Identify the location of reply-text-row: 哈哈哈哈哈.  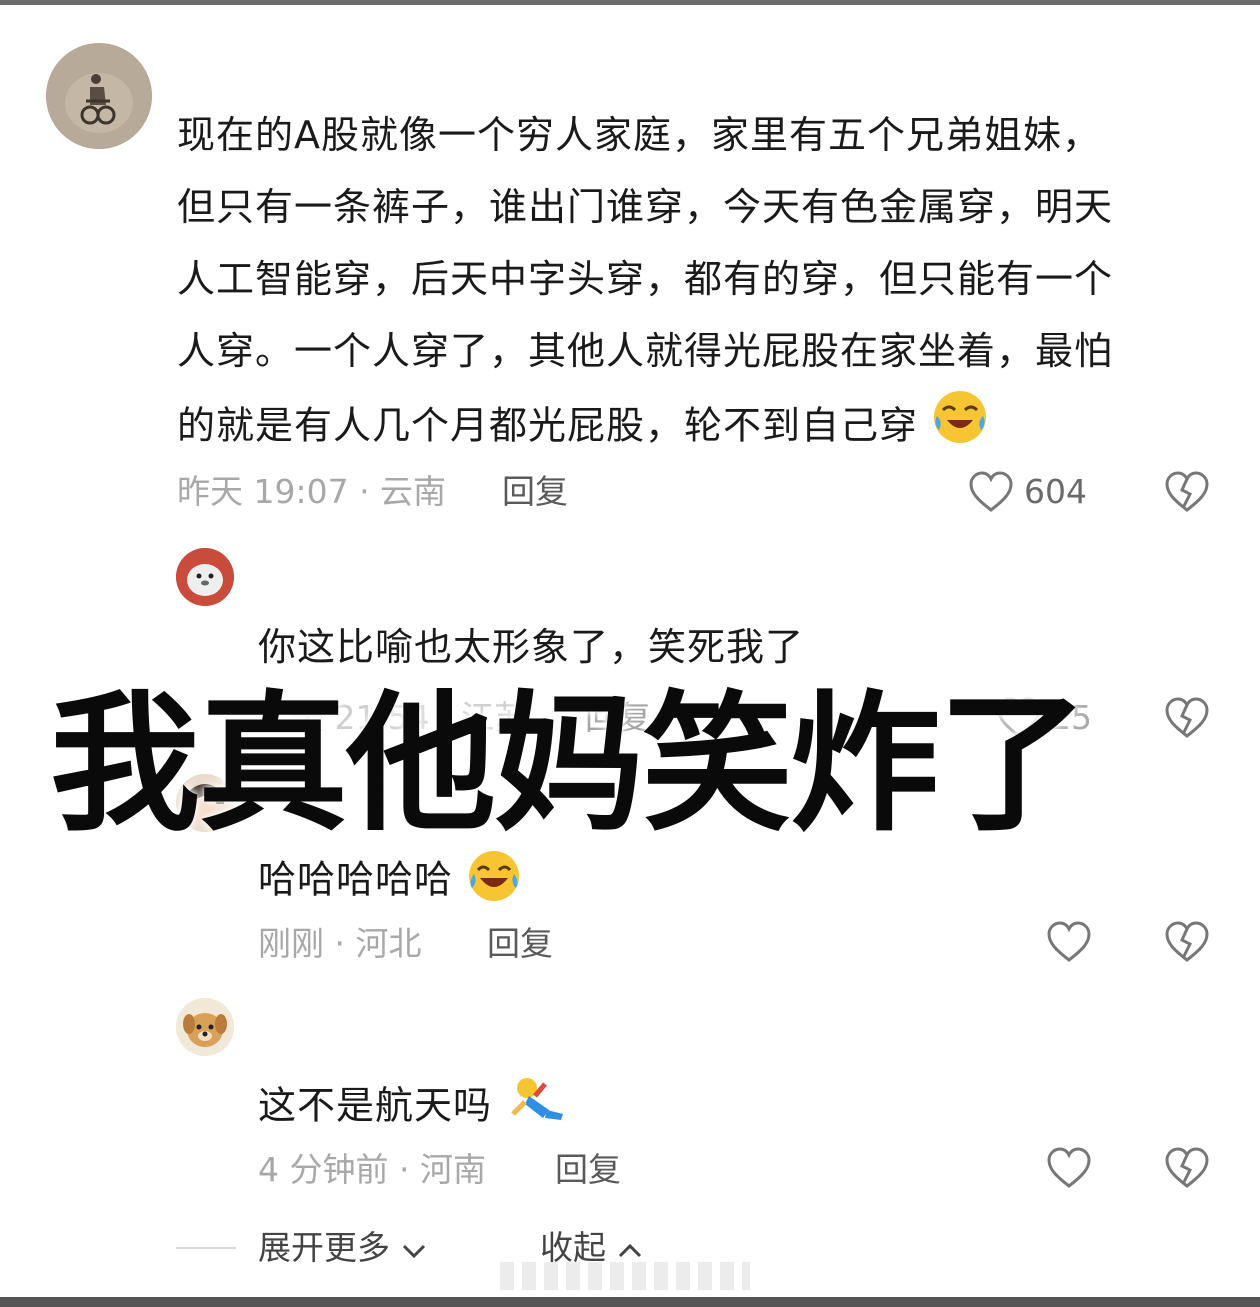
(390, 882).